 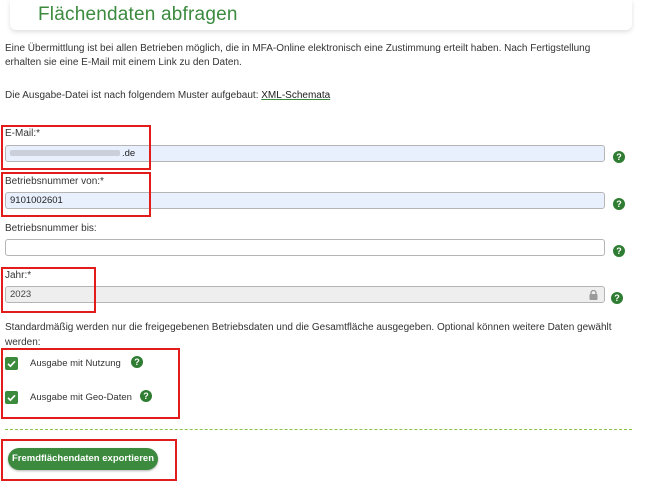 What do you see at coordinates (305, 294) in the screenshot?
I see `jahr-field: 2023` at bounding box center [305, 294].